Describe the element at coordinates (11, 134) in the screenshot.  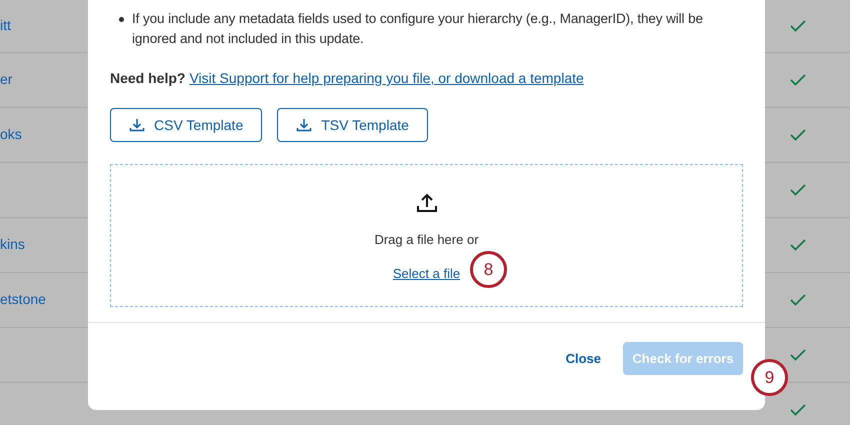
I see `name-link: oks` at that location.